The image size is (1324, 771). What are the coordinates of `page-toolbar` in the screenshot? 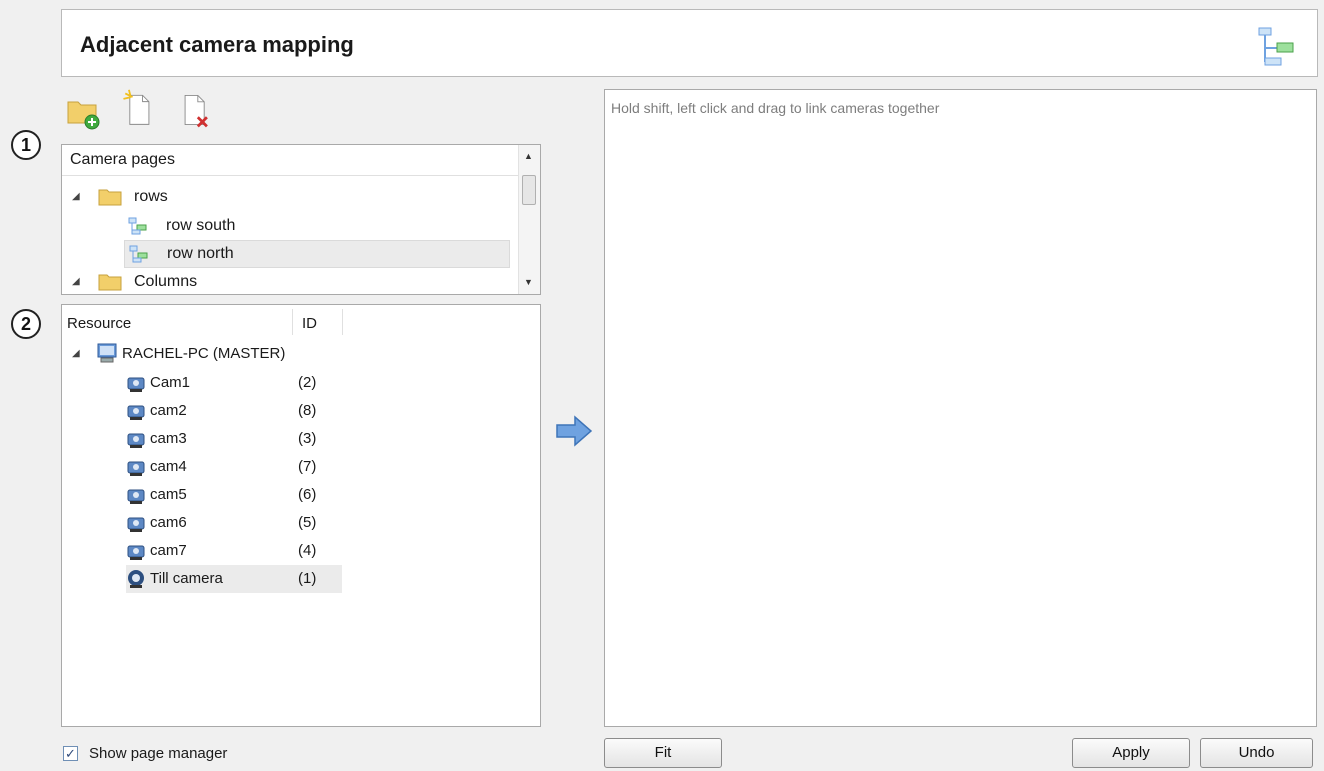 It's located at (151, 111).